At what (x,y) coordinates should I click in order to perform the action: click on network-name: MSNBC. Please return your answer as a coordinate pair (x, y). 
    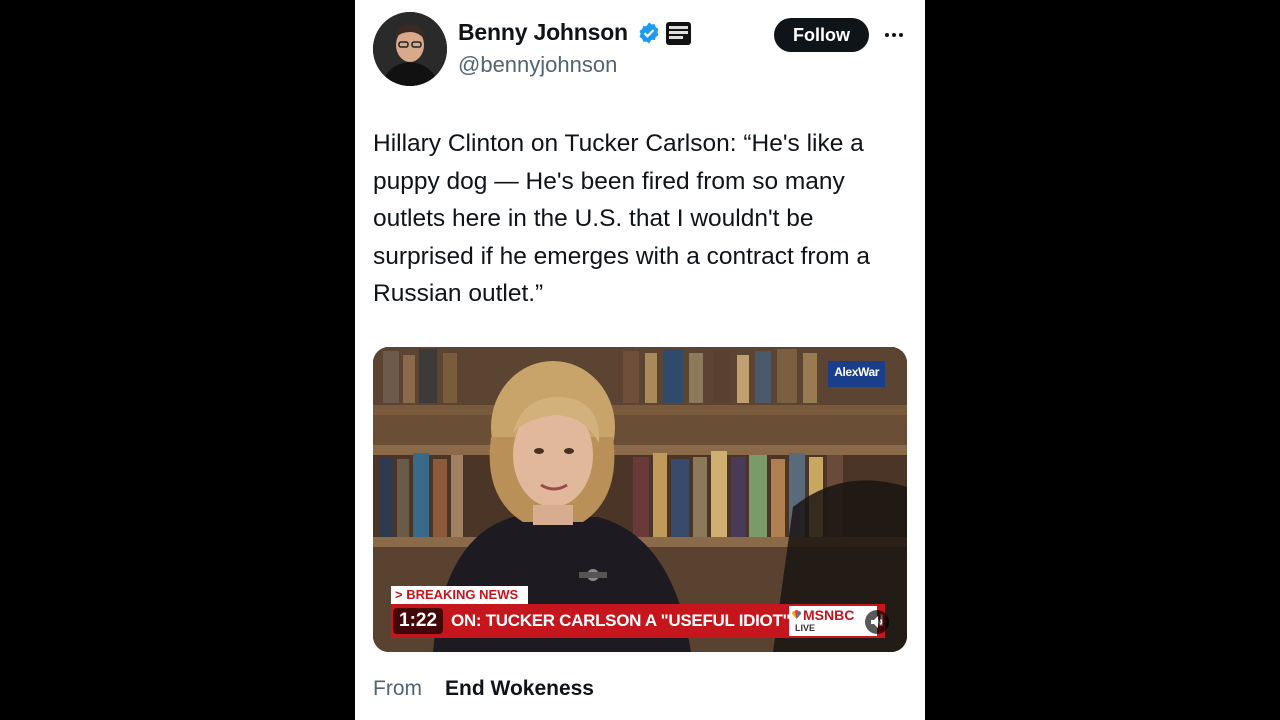
    Looking at the image, I should click on (829, 615).